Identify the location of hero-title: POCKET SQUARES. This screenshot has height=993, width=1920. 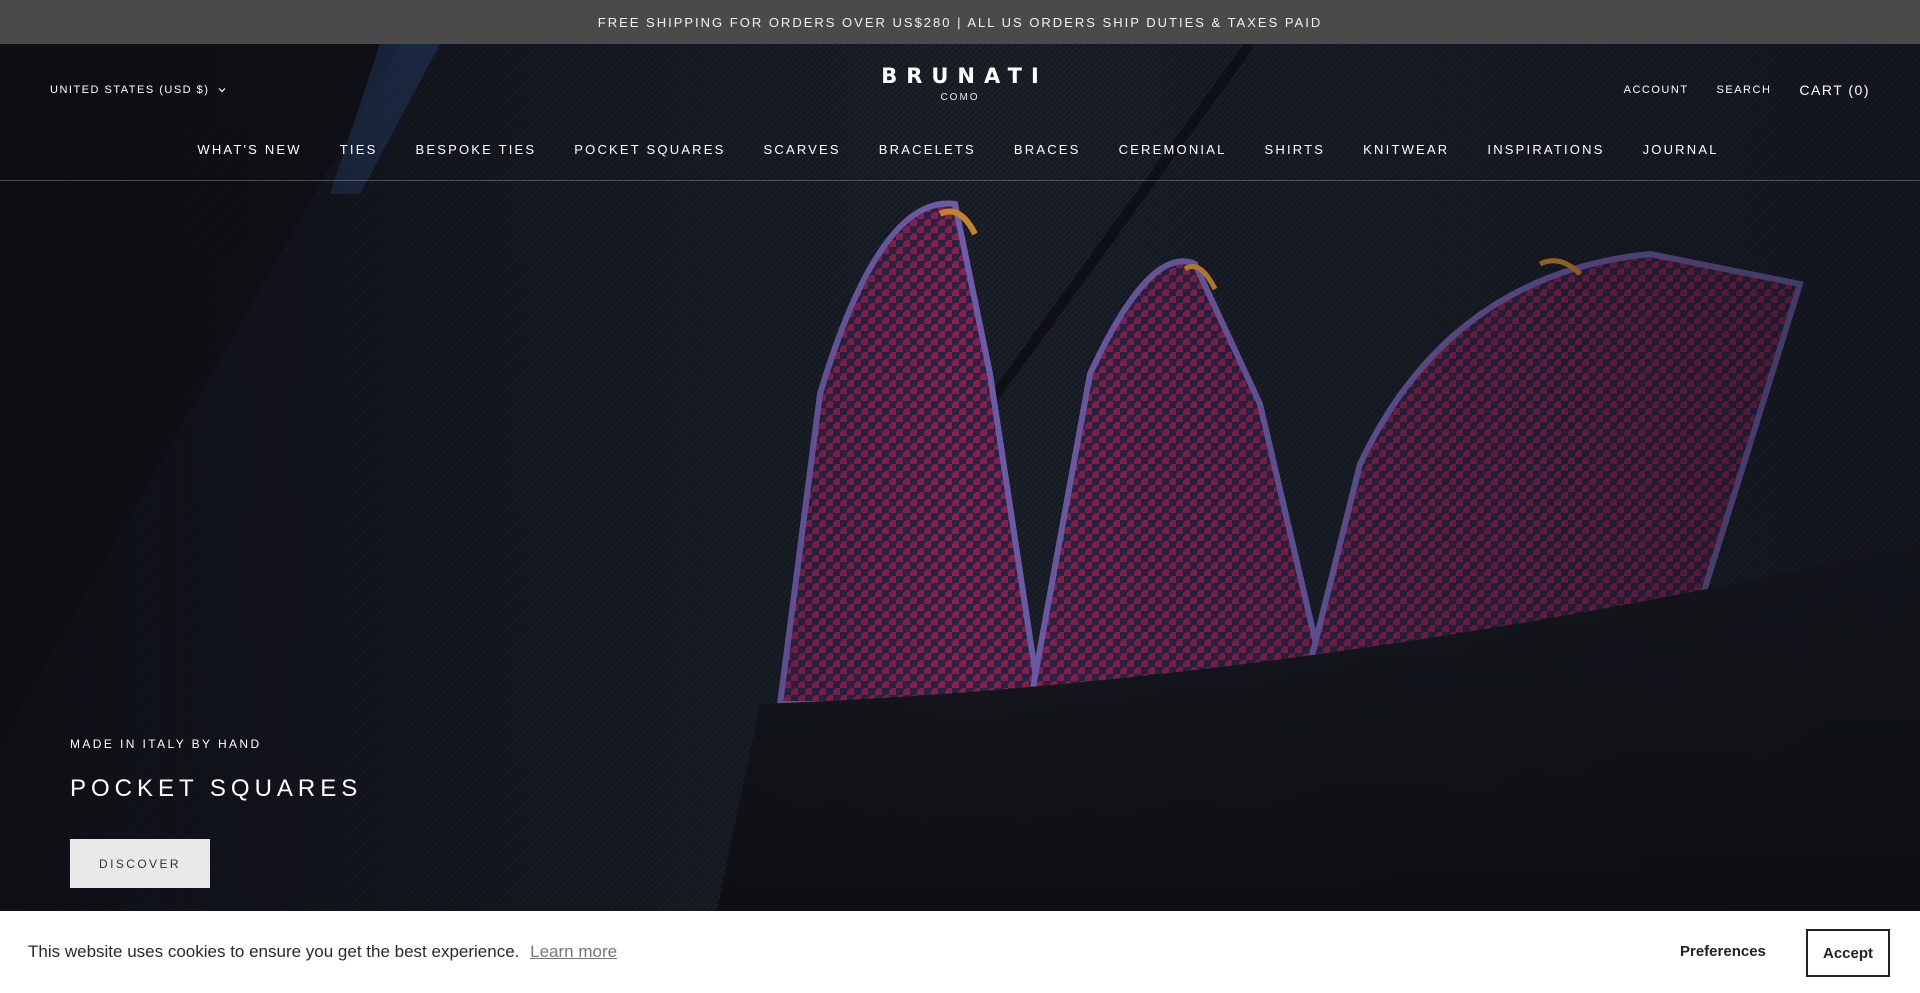
(216, 788).